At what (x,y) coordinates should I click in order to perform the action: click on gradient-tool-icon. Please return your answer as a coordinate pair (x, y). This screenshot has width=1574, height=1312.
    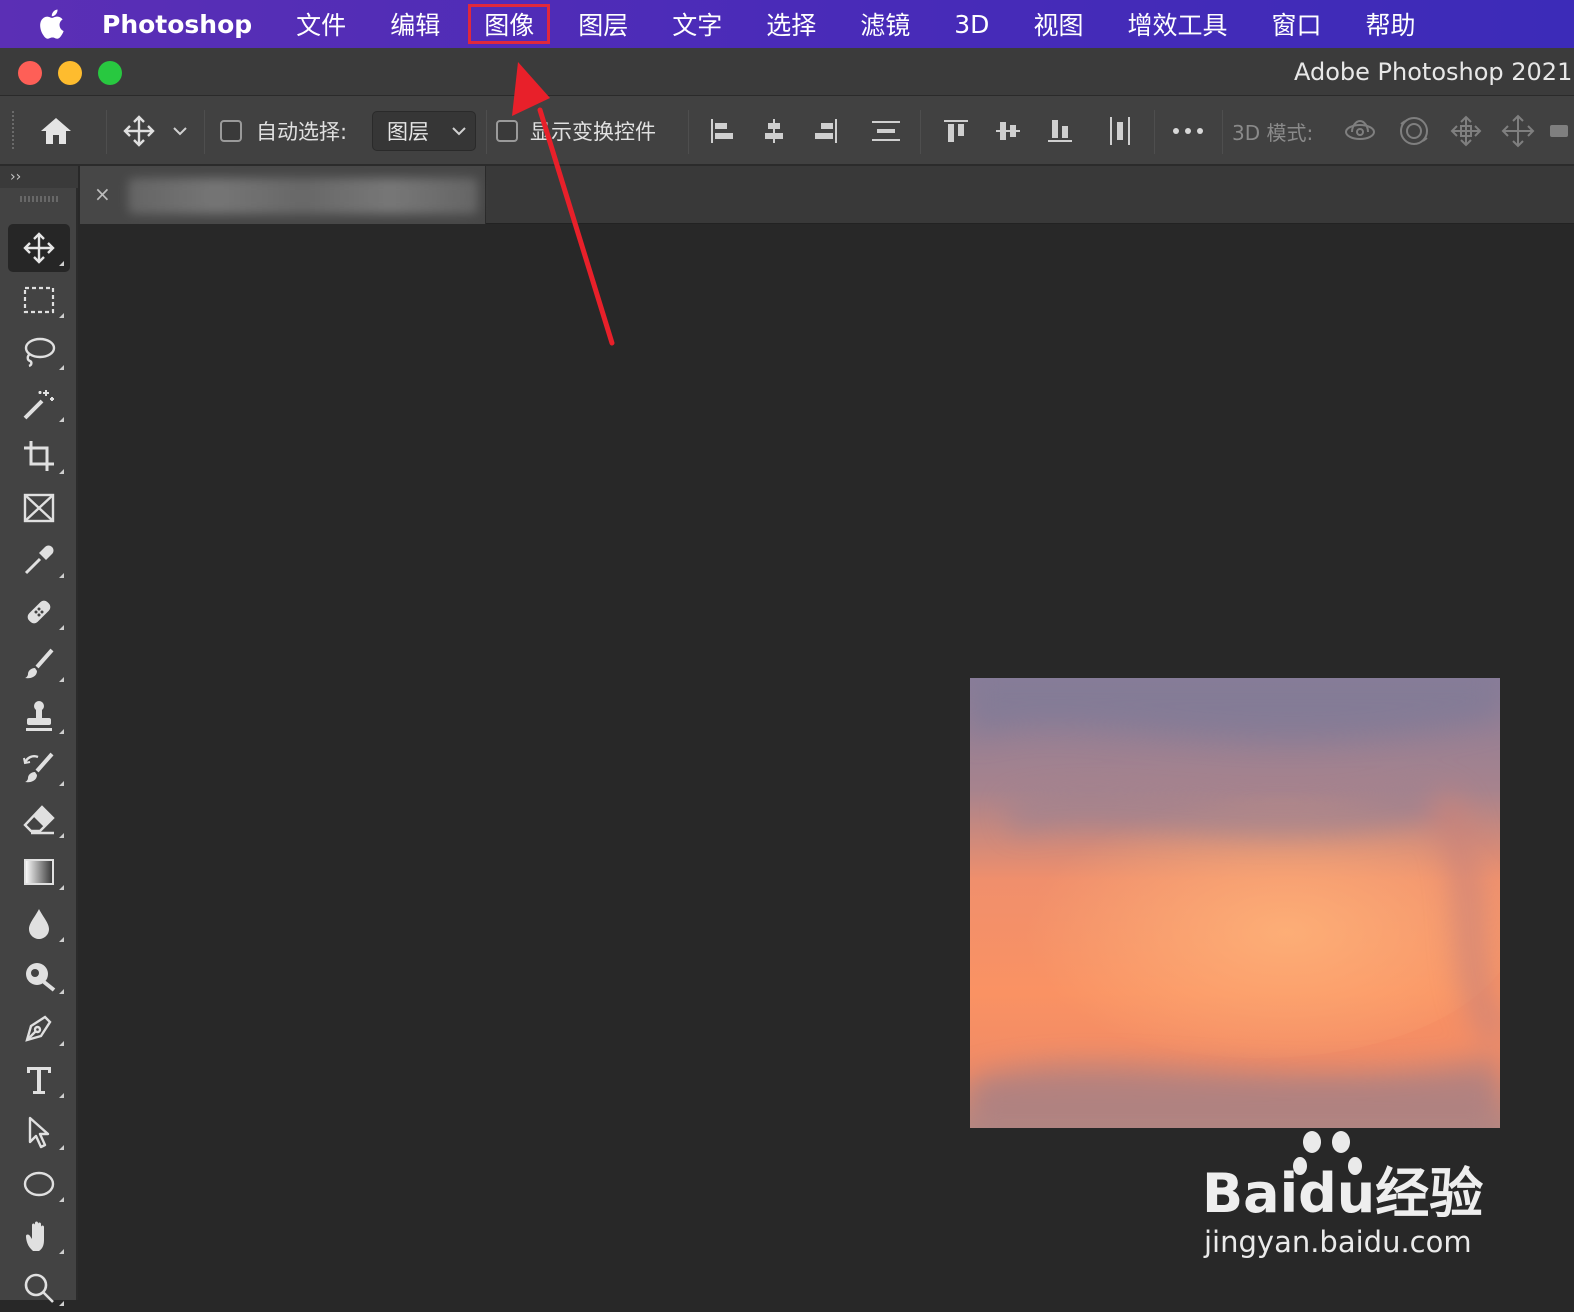
    Looking at the image, I should click on (39, 872).